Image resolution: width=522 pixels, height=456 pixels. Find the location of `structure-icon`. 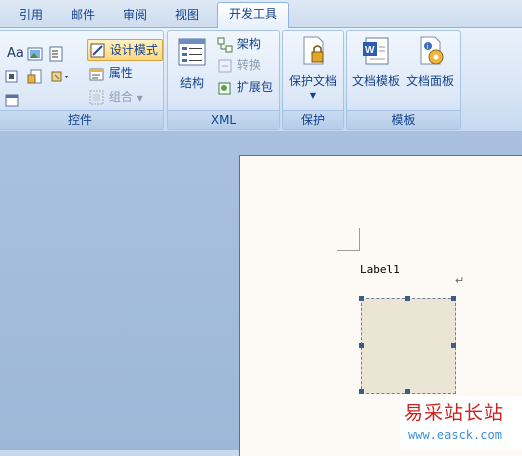

structure-icon is located at coordinates (192, 52).